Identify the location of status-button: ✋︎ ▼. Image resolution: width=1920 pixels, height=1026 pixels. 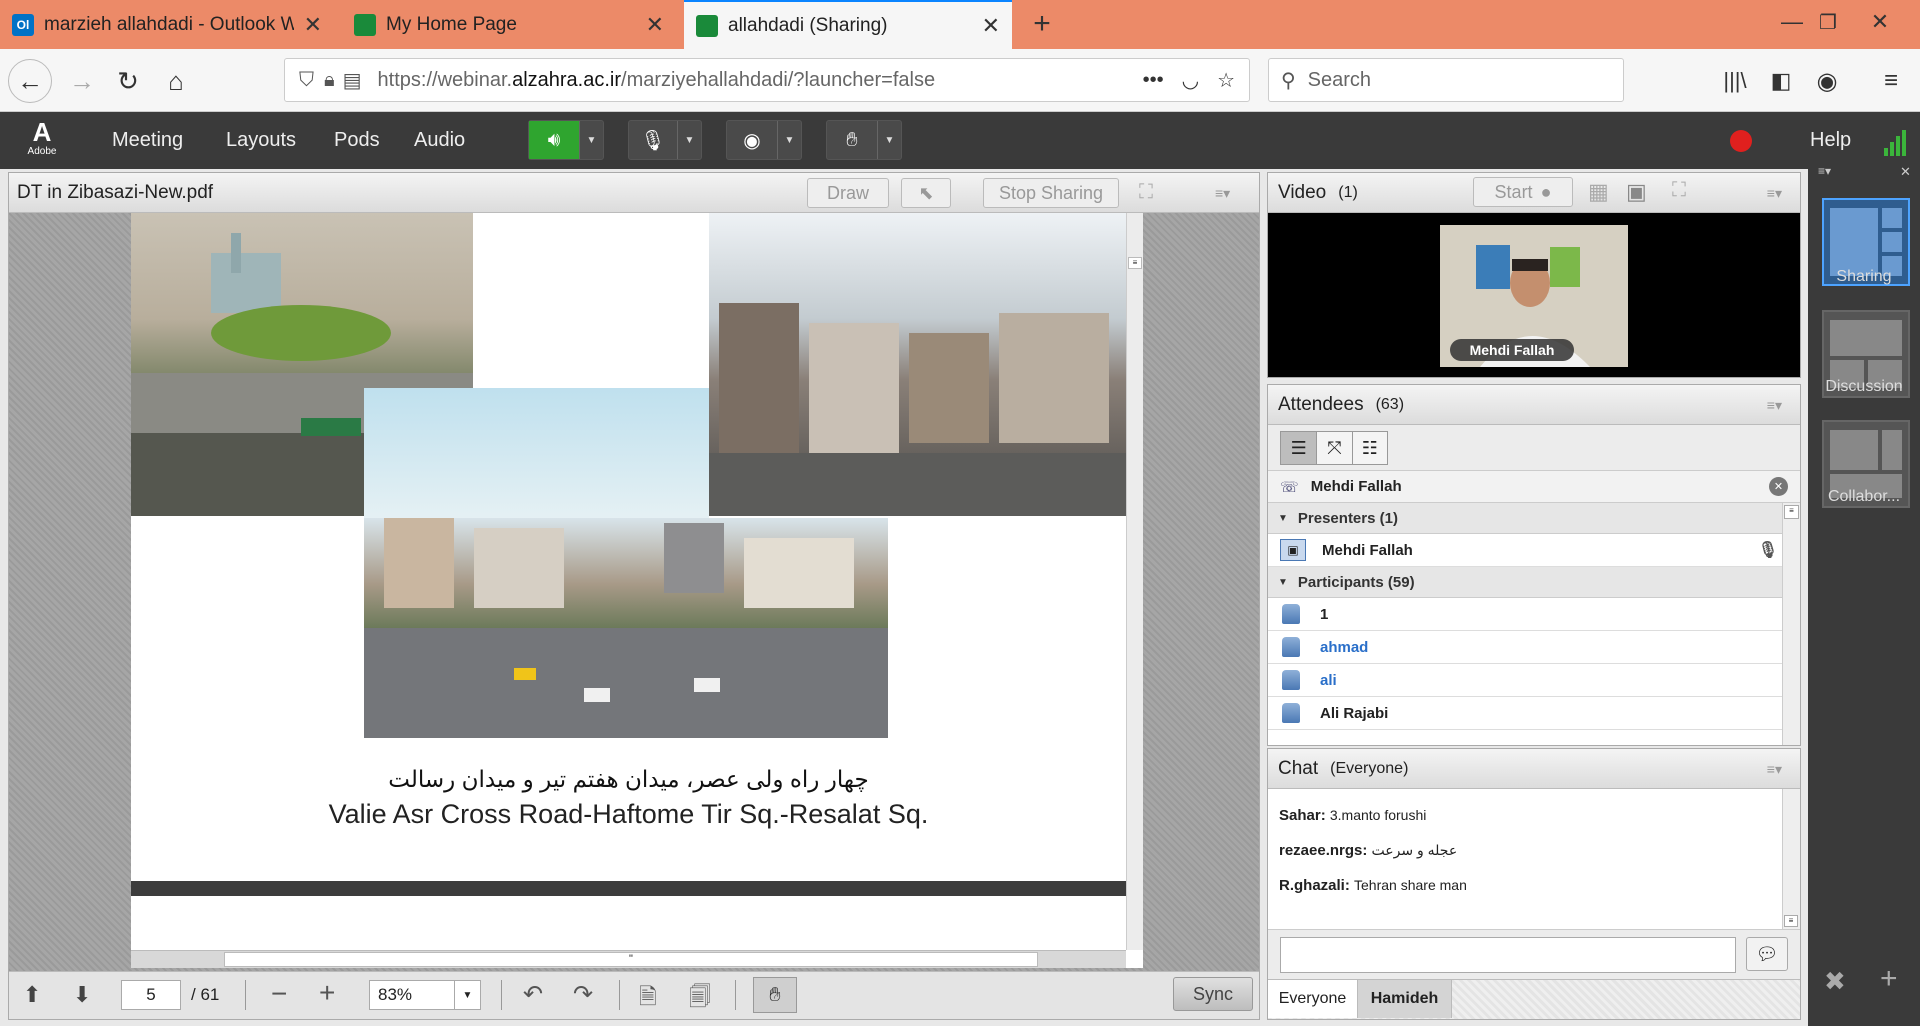
(864, 140).